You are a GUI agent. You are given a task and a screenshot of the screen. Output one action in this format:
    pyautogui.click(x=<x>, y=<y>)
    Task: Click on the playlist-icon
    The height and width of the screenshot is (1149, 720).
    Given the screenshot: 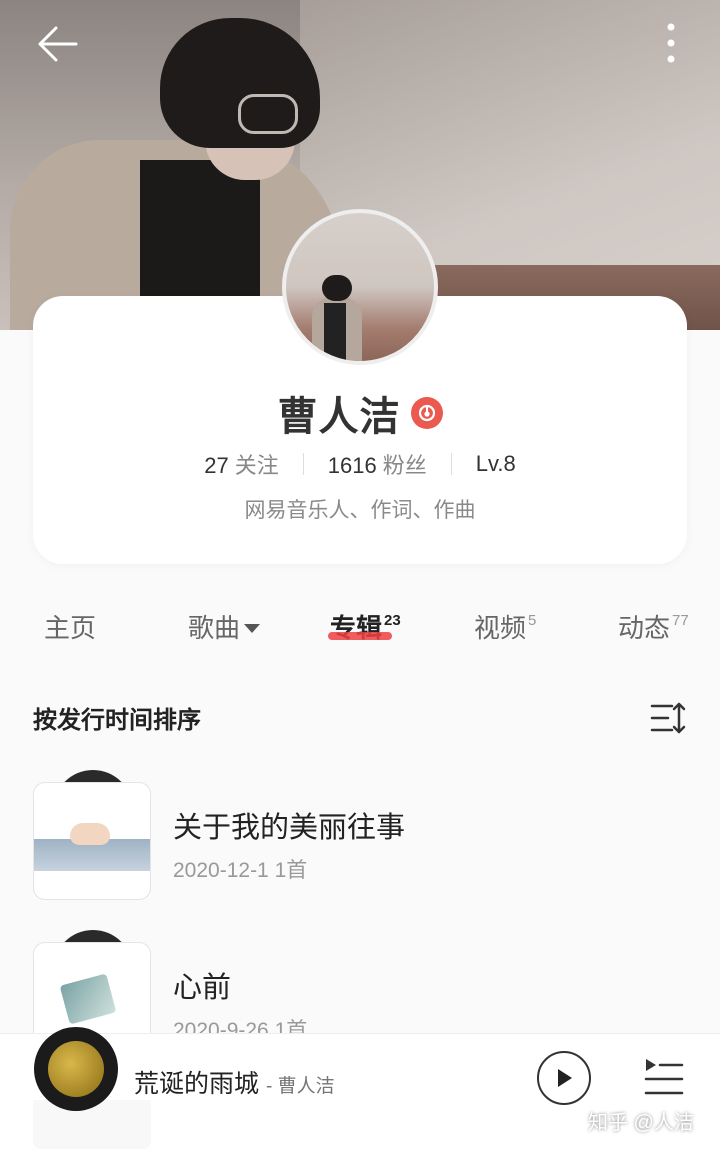 What is the action you would take?
    pyautogui.click(x=663, y=1076)
    